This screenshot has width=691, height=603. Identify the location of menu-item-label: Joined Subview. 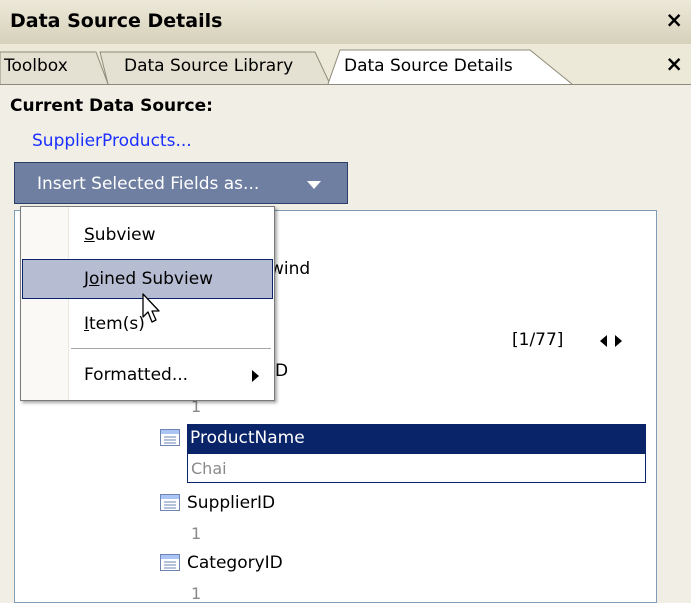
(149, 279).